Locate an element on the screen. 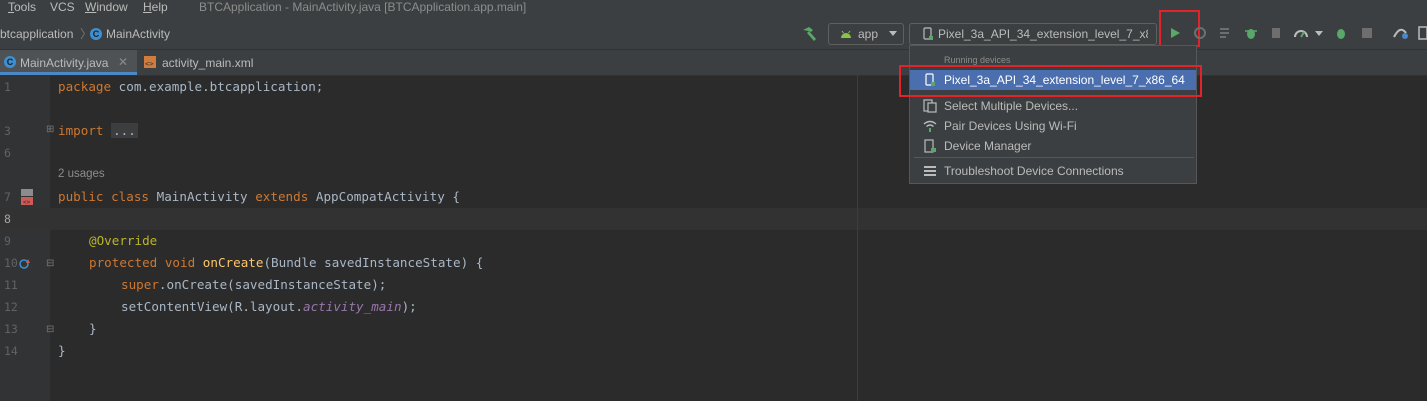 The image size is (1427, 401). device-manager-icon is located at coordinates (930, 146).